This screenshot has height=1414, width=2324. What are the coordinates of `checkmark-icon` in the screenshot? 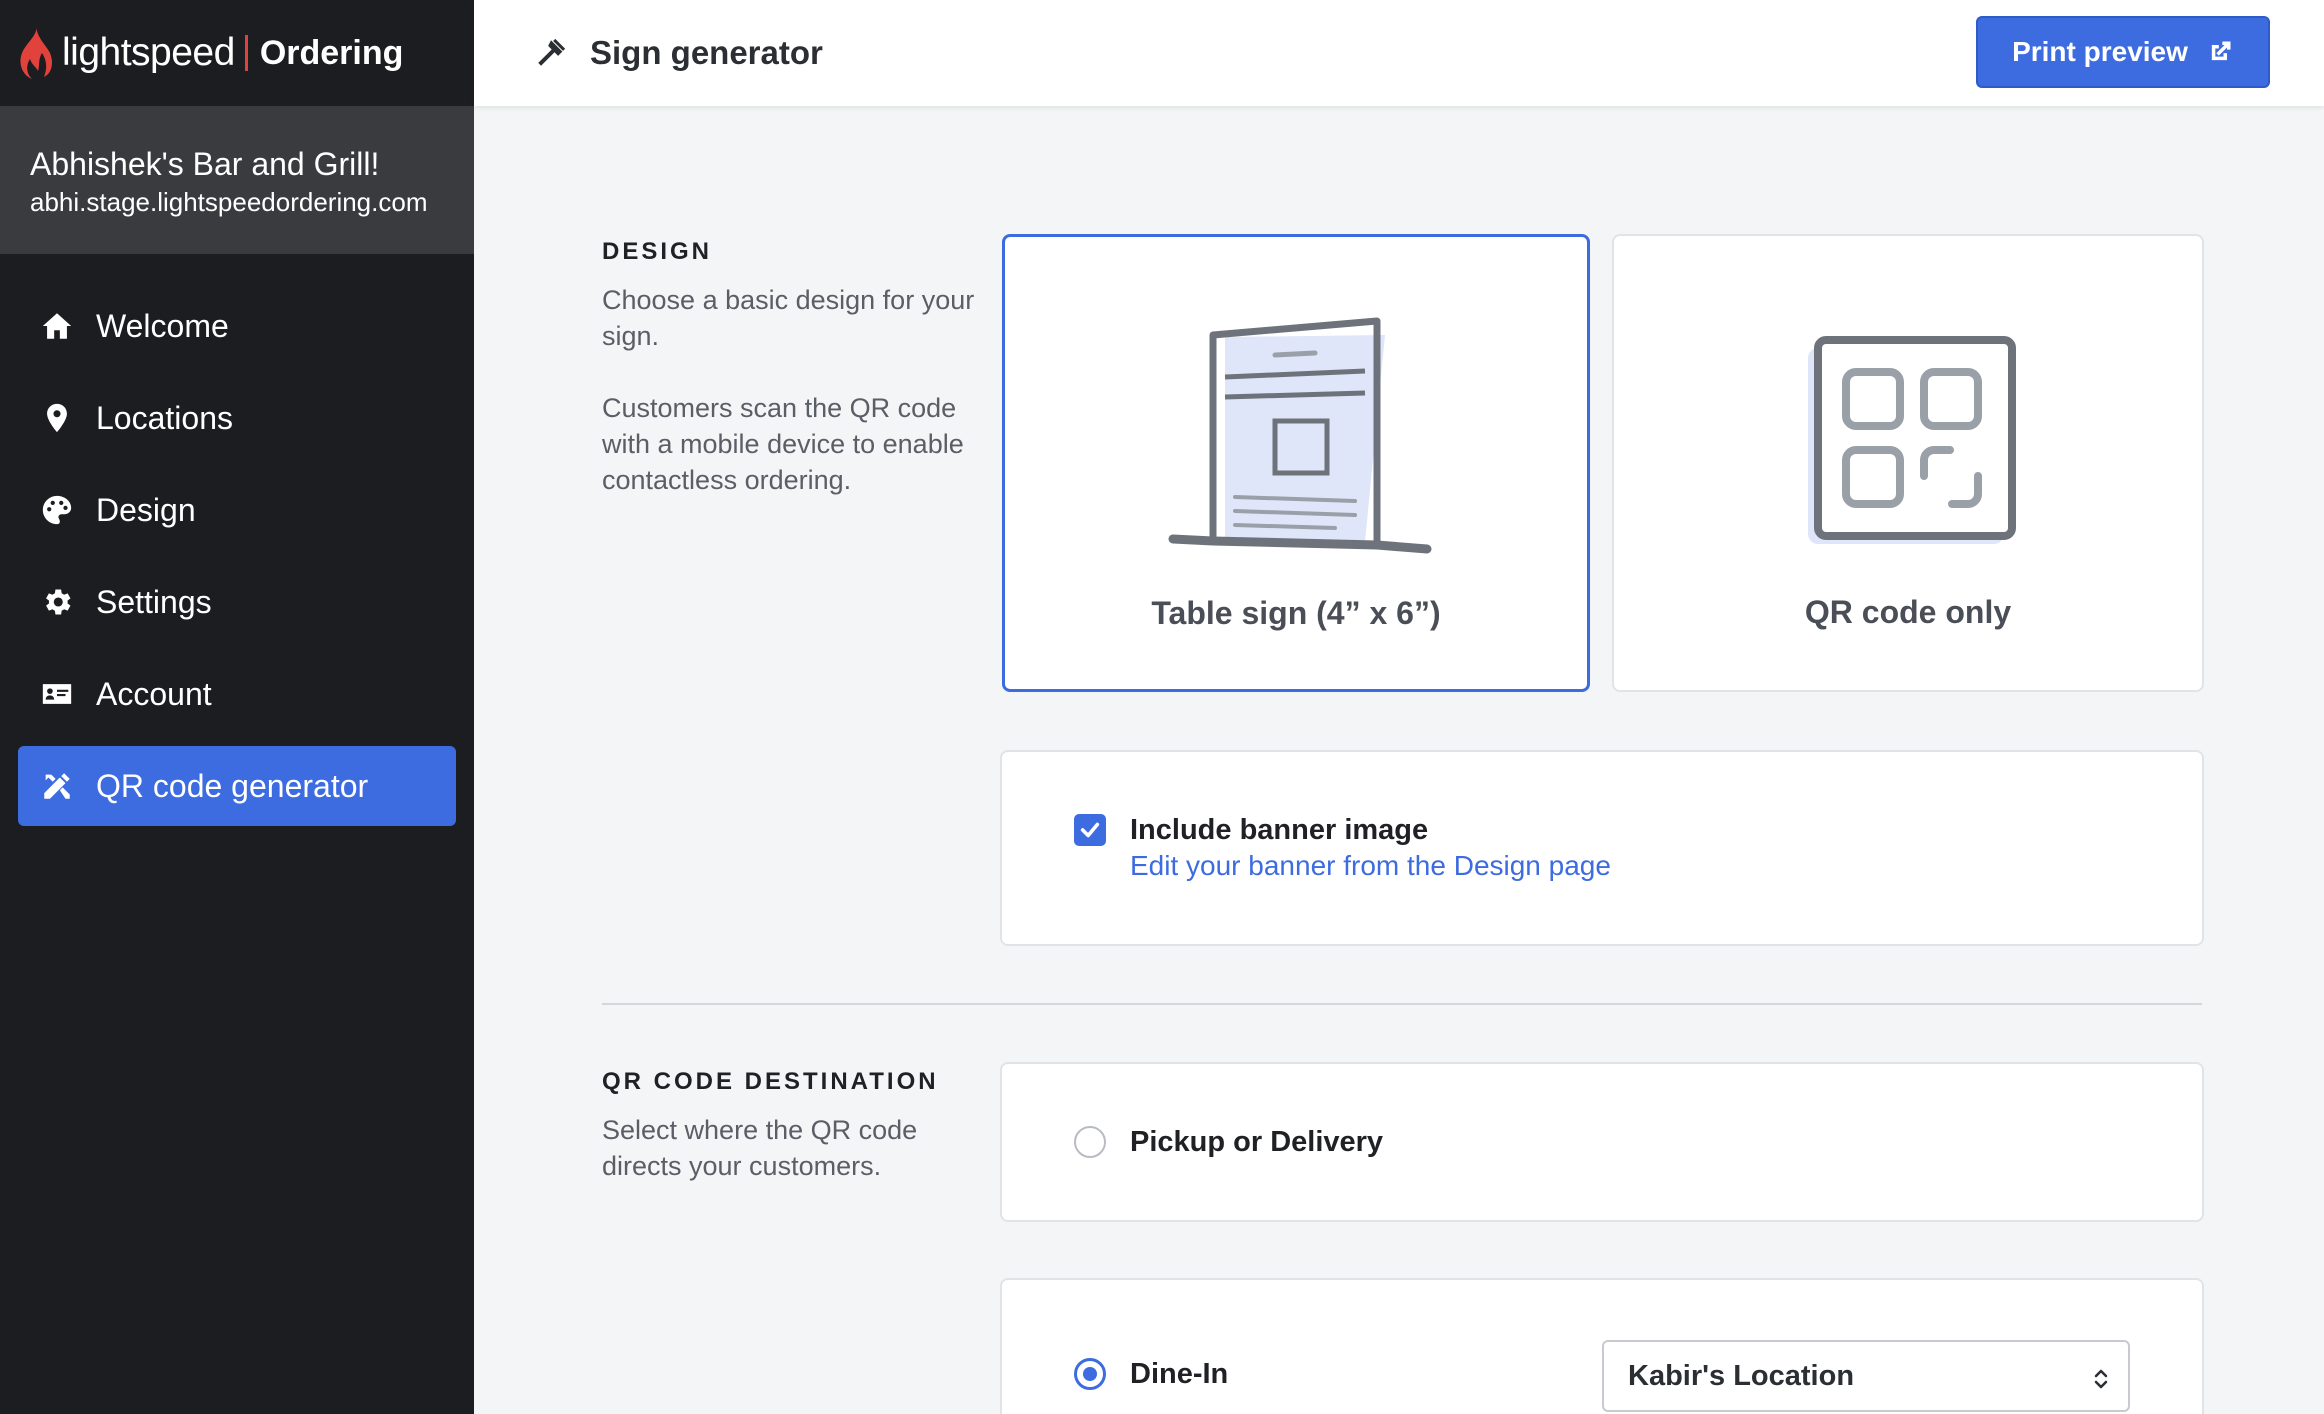 It's located at (1090, 830).